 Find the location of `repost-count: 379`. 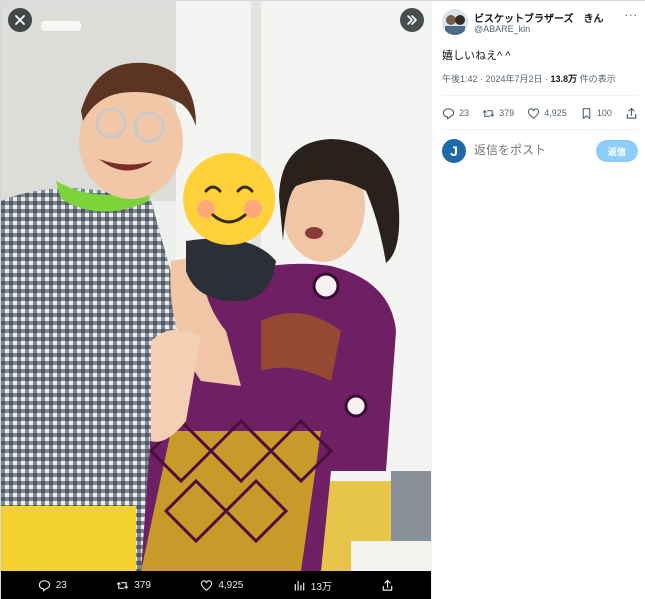

repost-count: 379 is located at coordinates (507, 113).